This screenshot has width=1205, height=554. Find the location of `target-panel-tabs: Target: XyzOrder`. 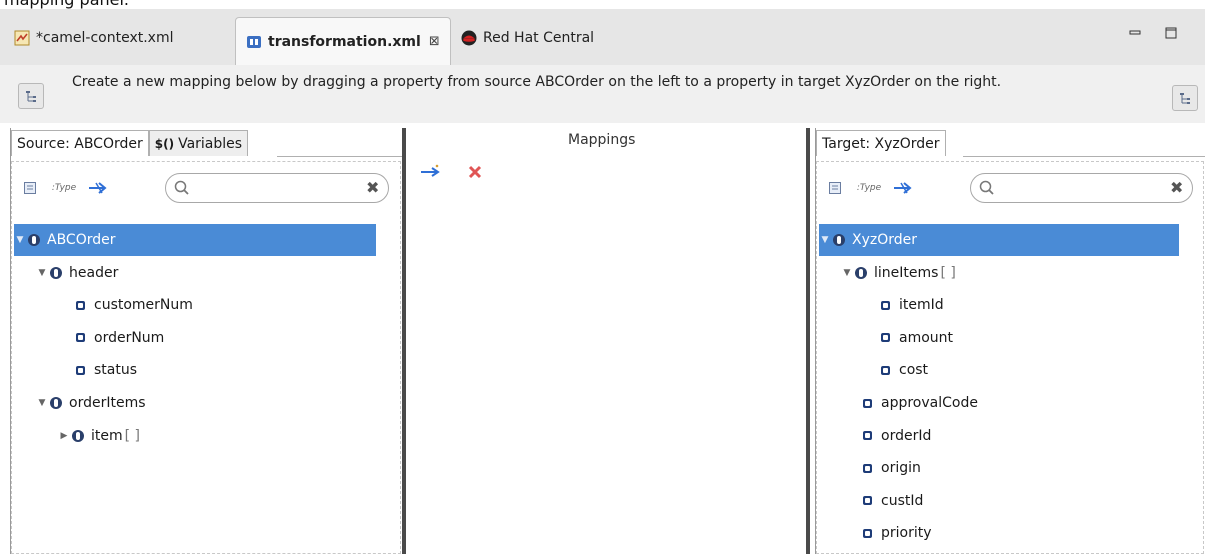

target-panel-tabs: Target: XyzOrder is located at coordinates (881, 143).